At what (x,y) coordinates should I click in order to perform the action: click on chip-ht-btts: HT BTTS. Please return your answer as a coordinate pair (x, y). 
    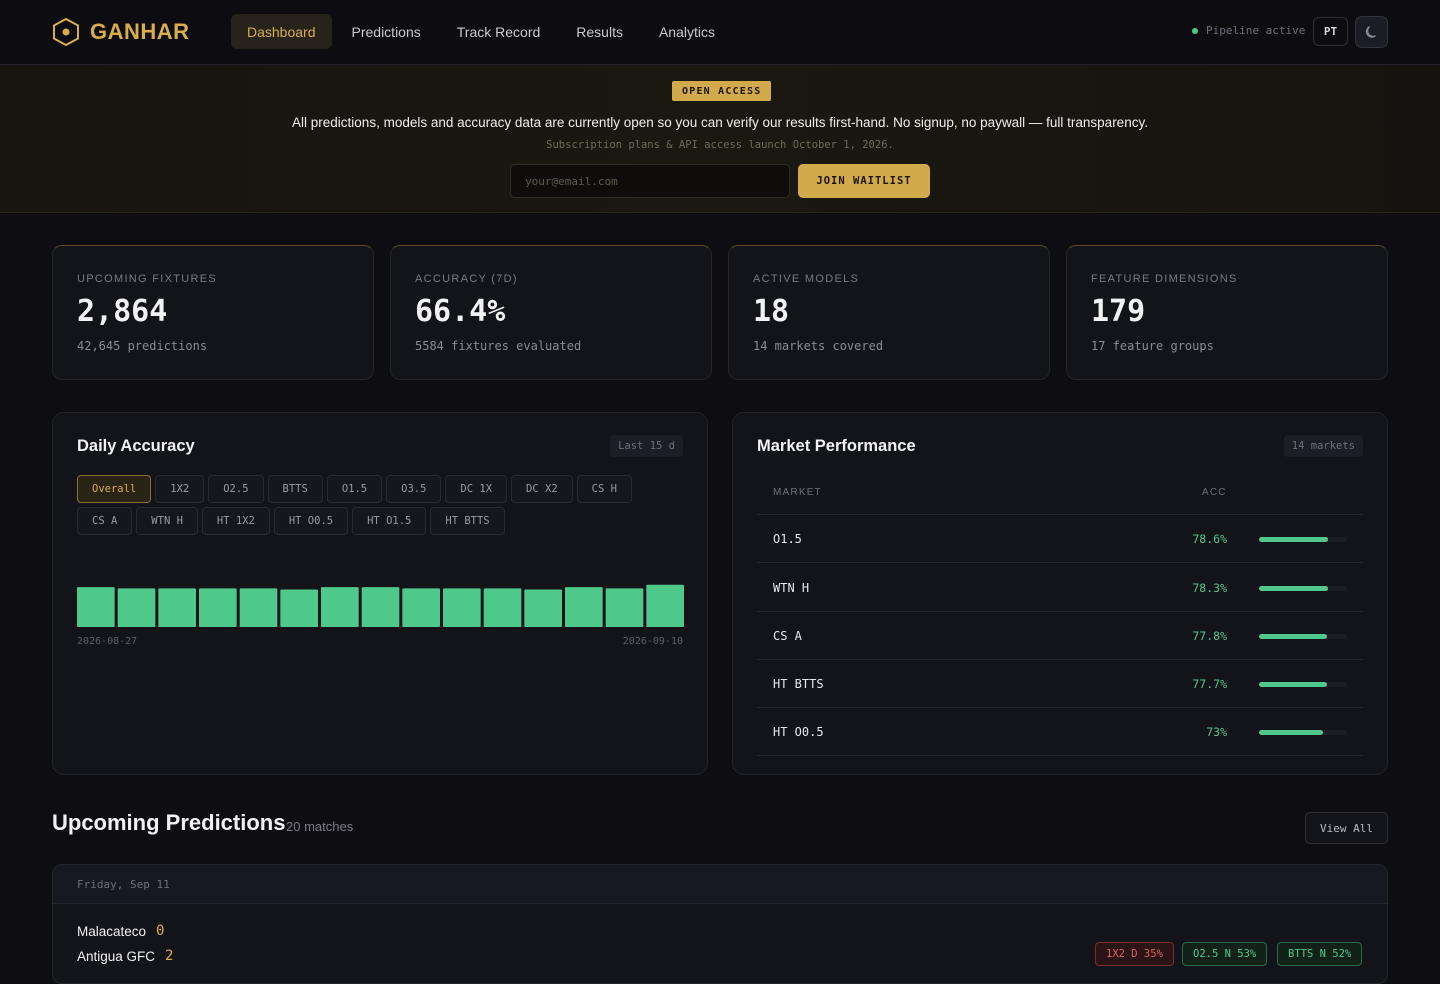
    Looking at the image, I should click on (467, 521).